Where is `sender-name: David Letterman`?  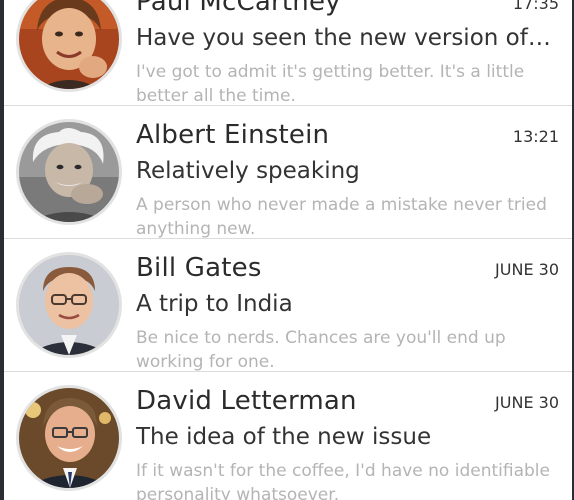 sender-name: David Letterman is located at coordinates (246, 401).